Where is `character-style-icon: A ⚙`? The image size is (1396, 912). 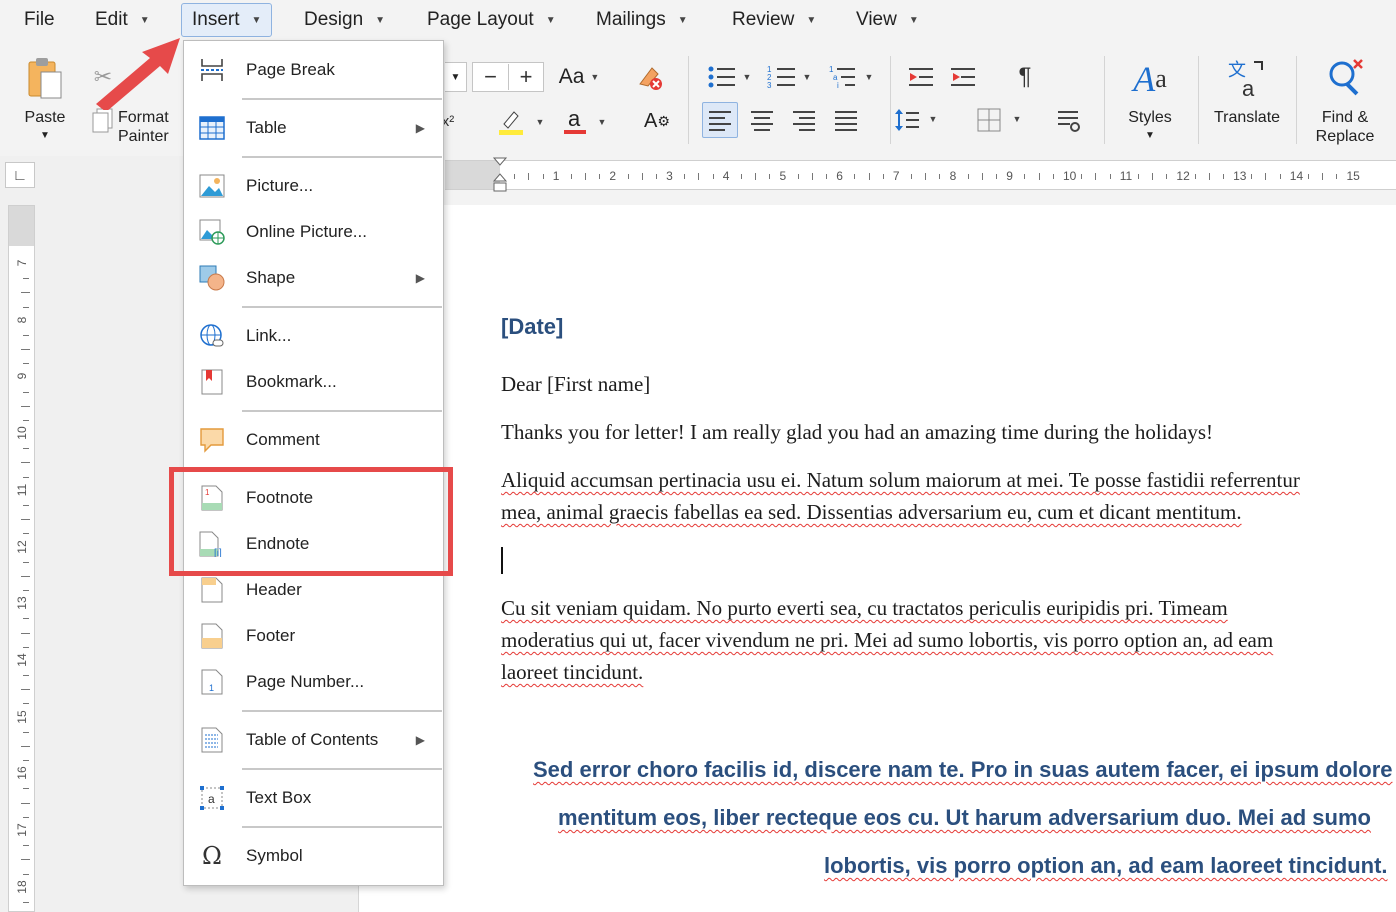
character-style-icon: A ⚙ is located at coordinates (657, 121).